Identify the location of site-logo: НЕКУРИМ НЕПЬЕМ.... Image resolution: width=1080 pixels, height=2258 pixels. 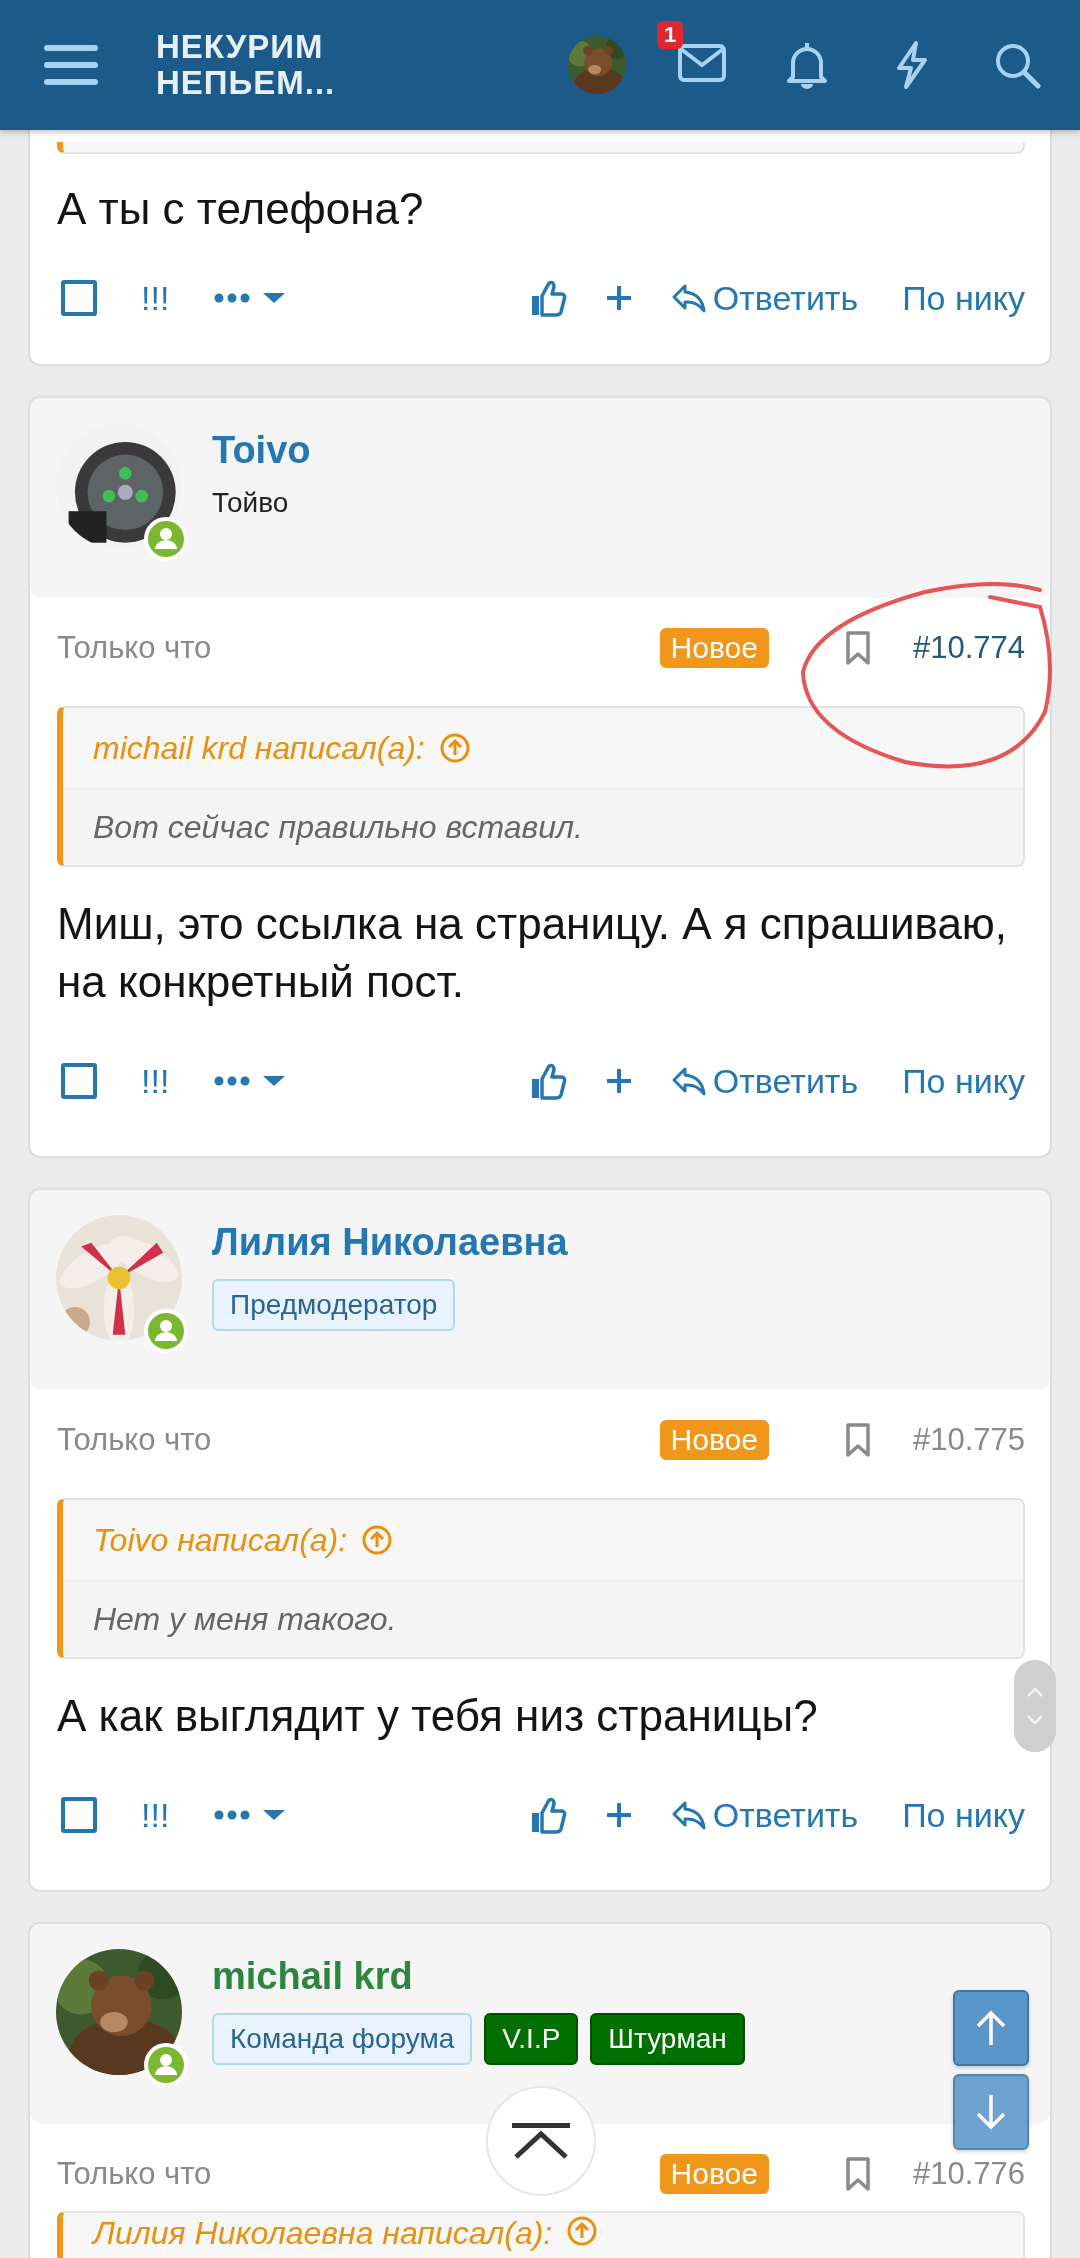
(246, 65).